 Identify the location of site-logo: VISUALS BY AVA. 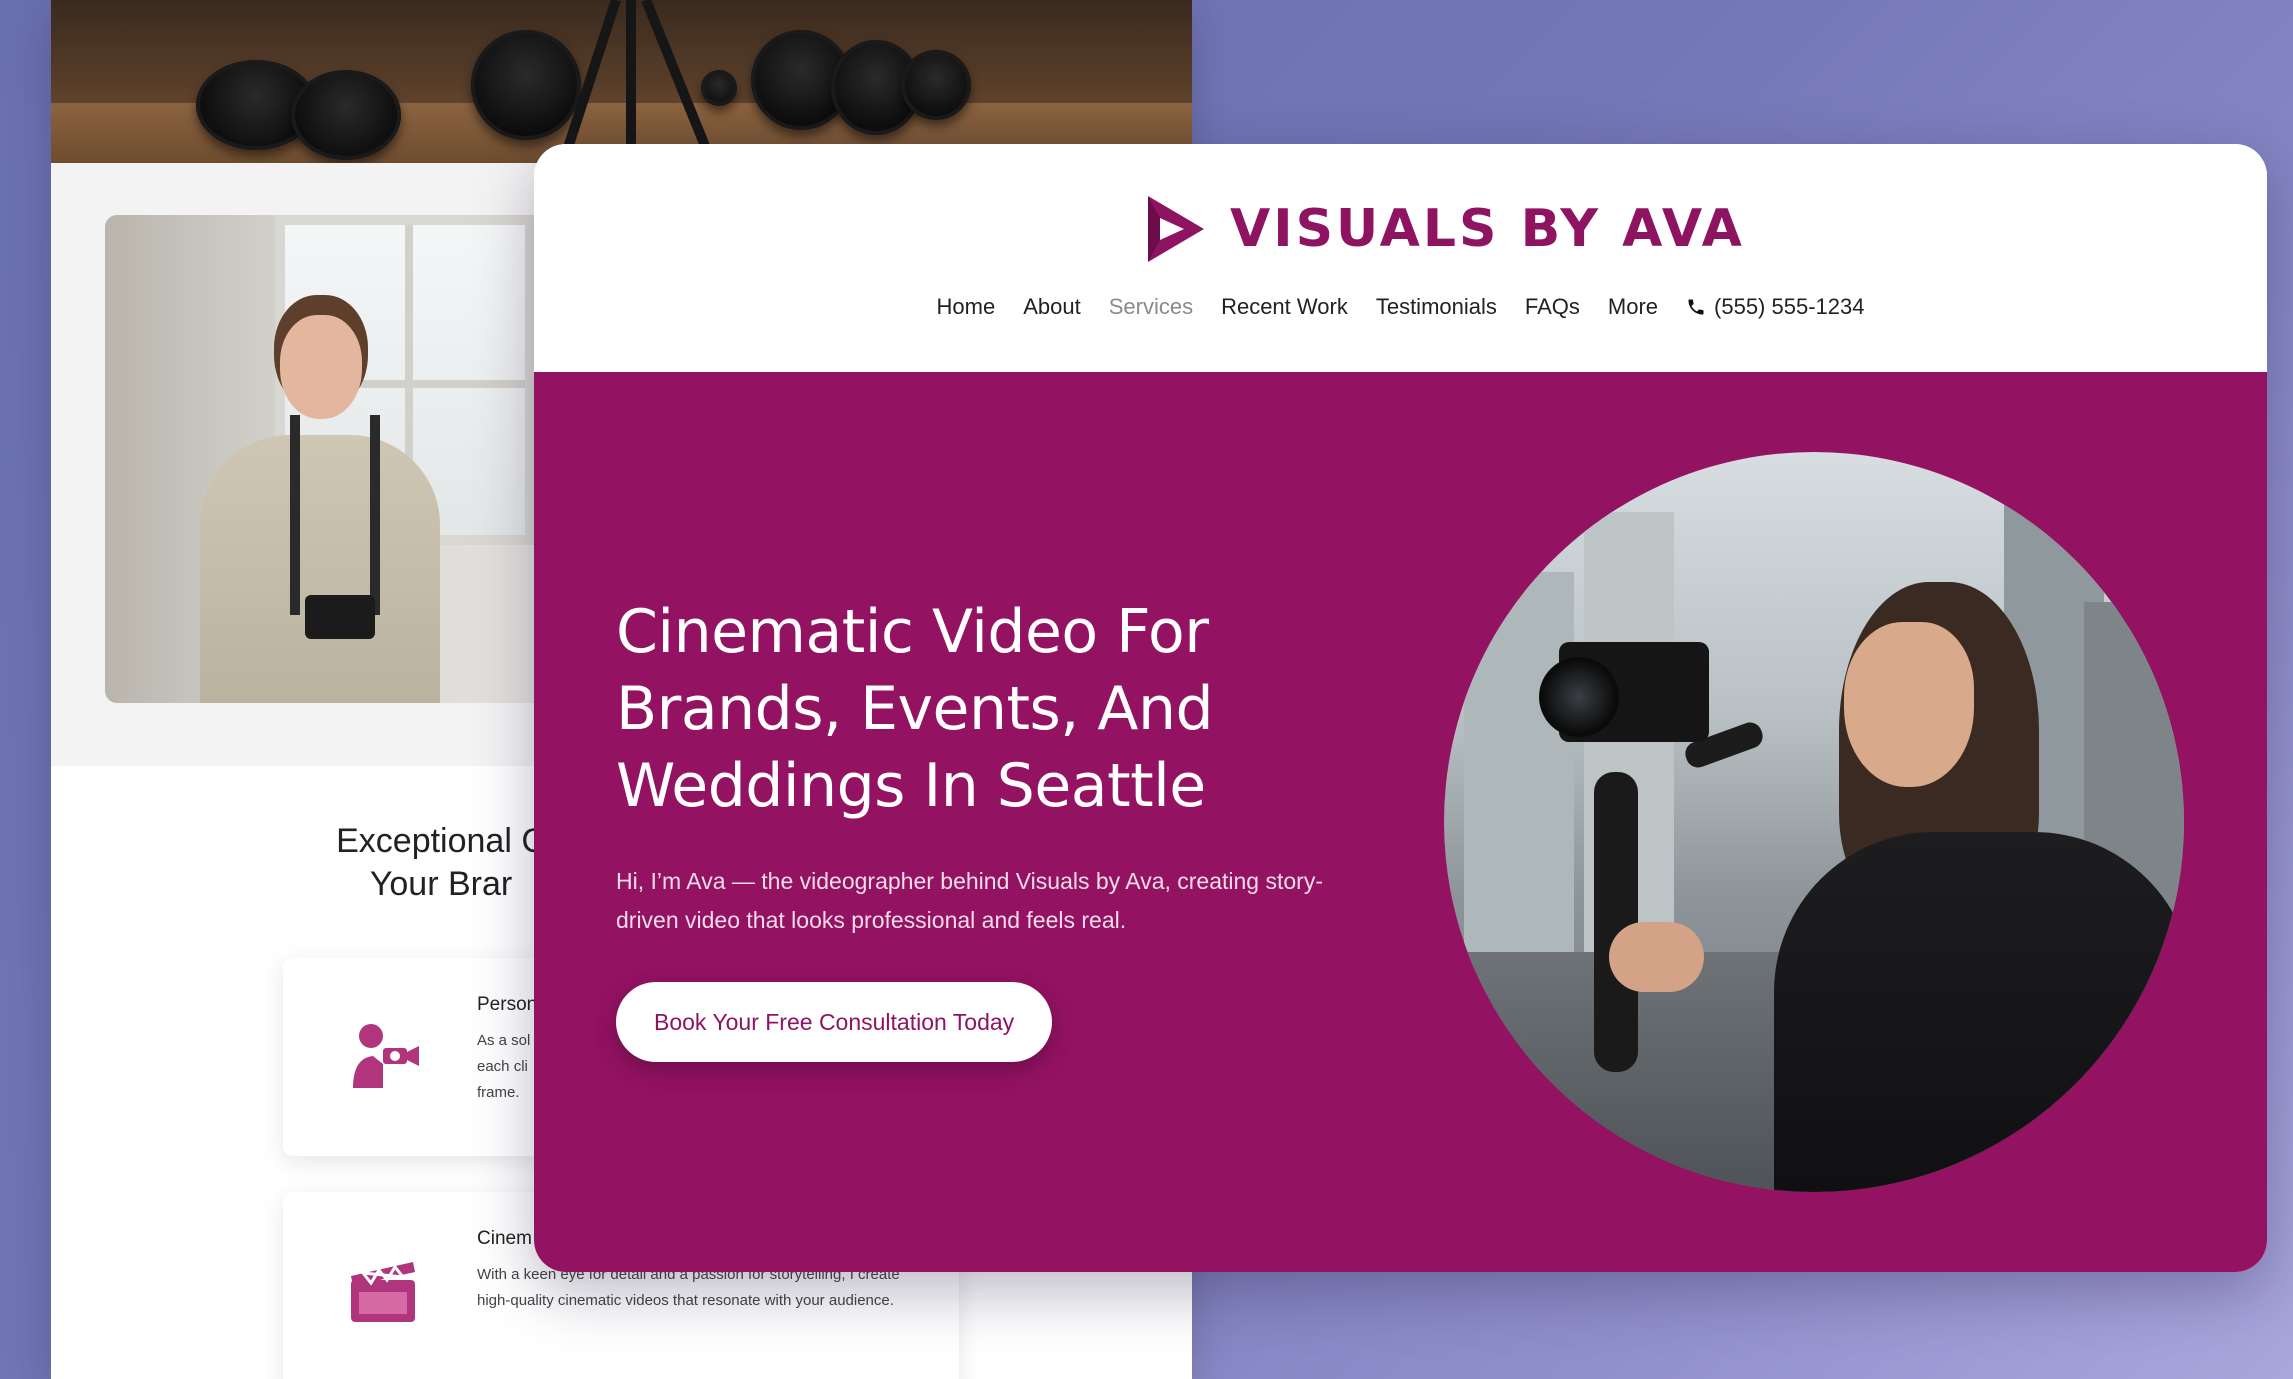
(1444, 229).